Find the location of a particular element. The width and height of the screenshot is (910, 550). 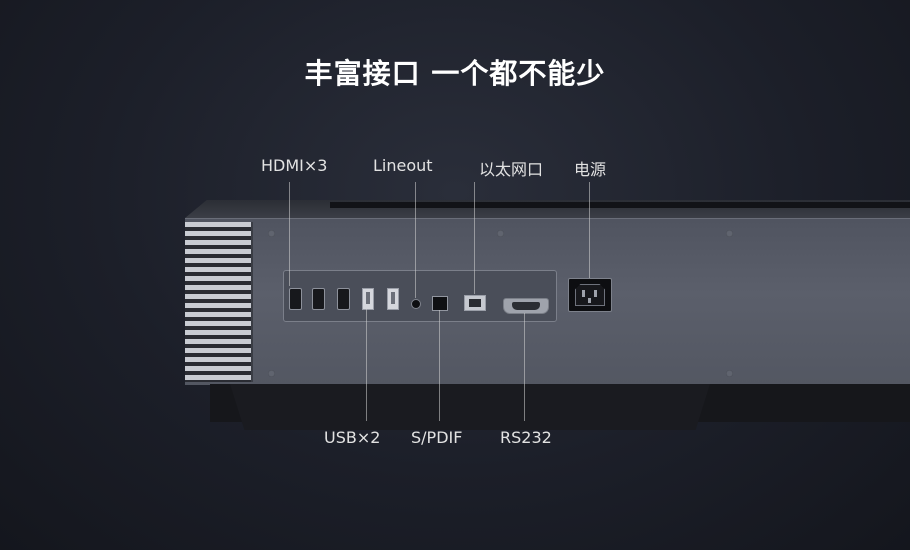

leader-line-ethernet is located at coordinates (474, 238).